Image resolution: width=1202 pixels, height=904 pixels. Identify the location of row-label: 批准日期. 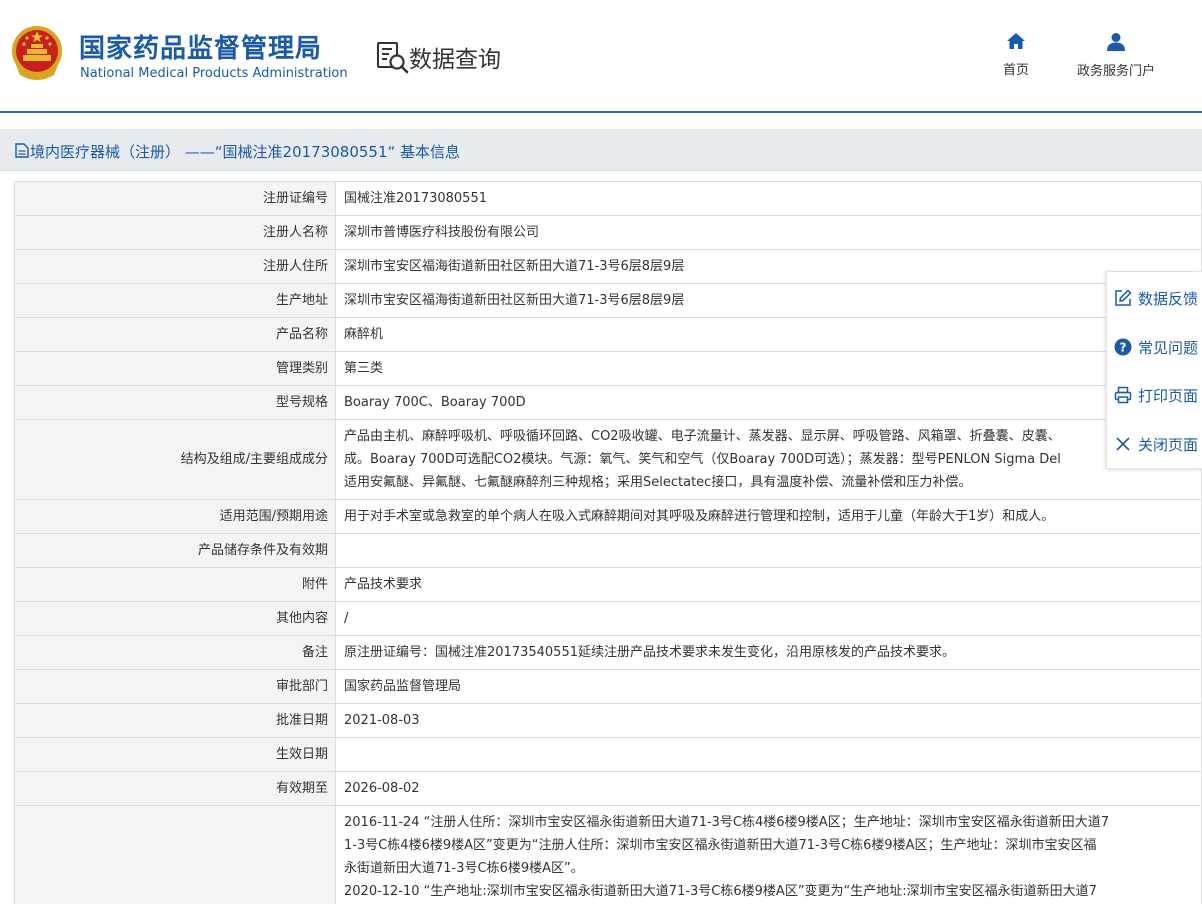
(175, 720).